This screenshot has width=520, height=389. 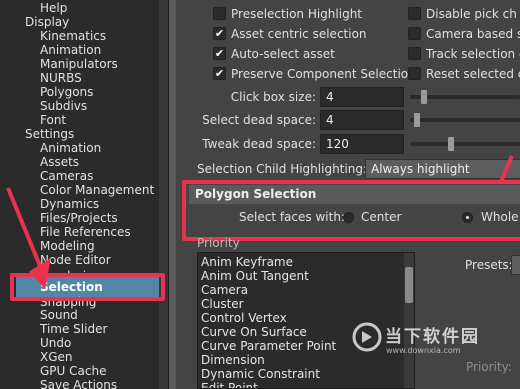 I want to click on tweak-dead-space-field: 120, so click(x=362, y=144).